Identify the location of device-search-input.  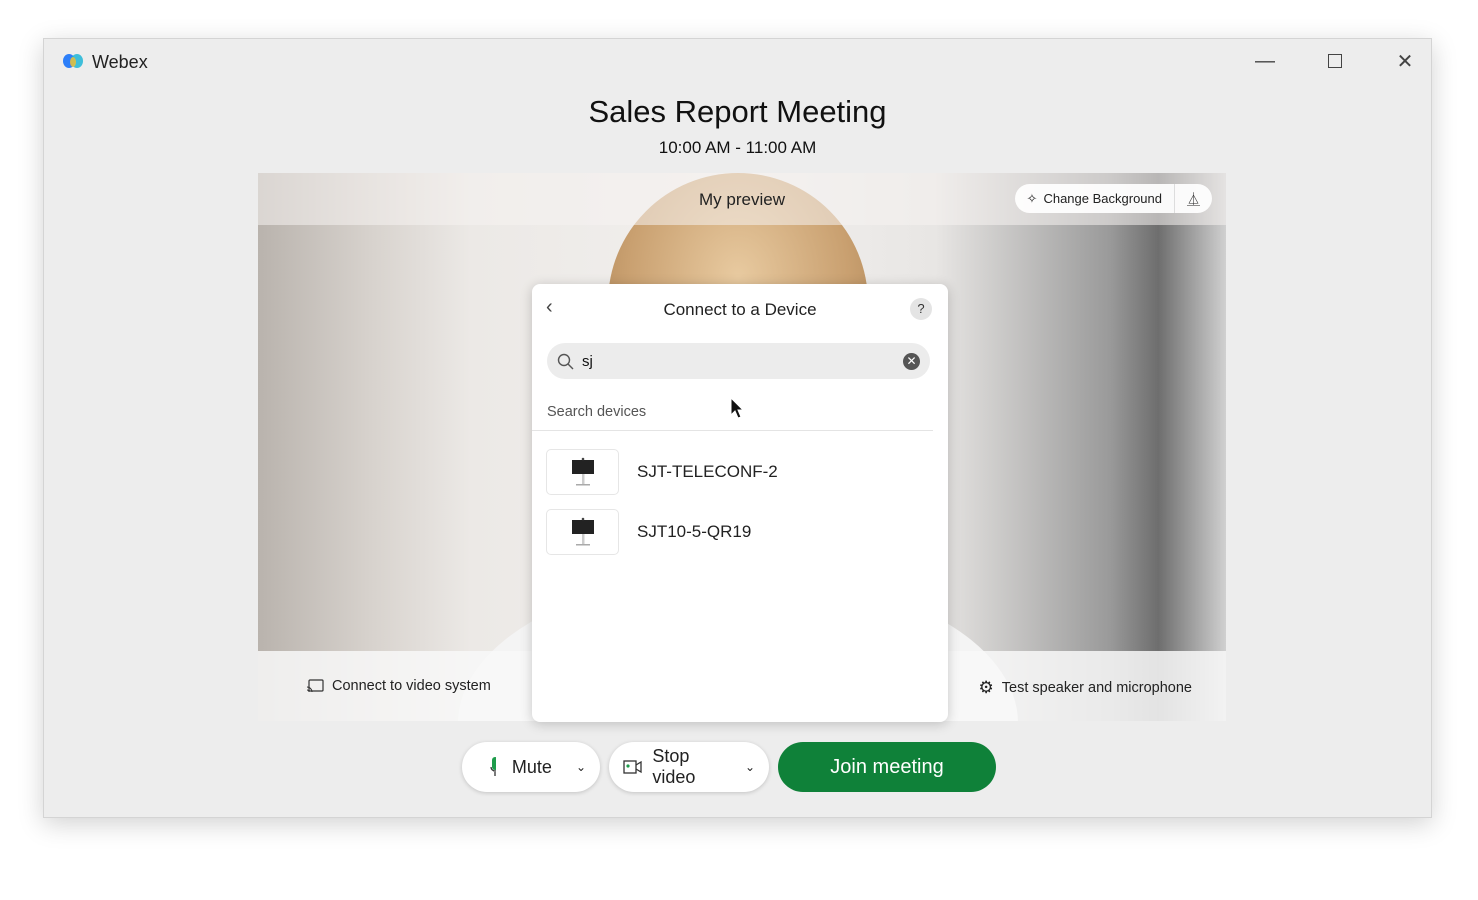
(738, 361).